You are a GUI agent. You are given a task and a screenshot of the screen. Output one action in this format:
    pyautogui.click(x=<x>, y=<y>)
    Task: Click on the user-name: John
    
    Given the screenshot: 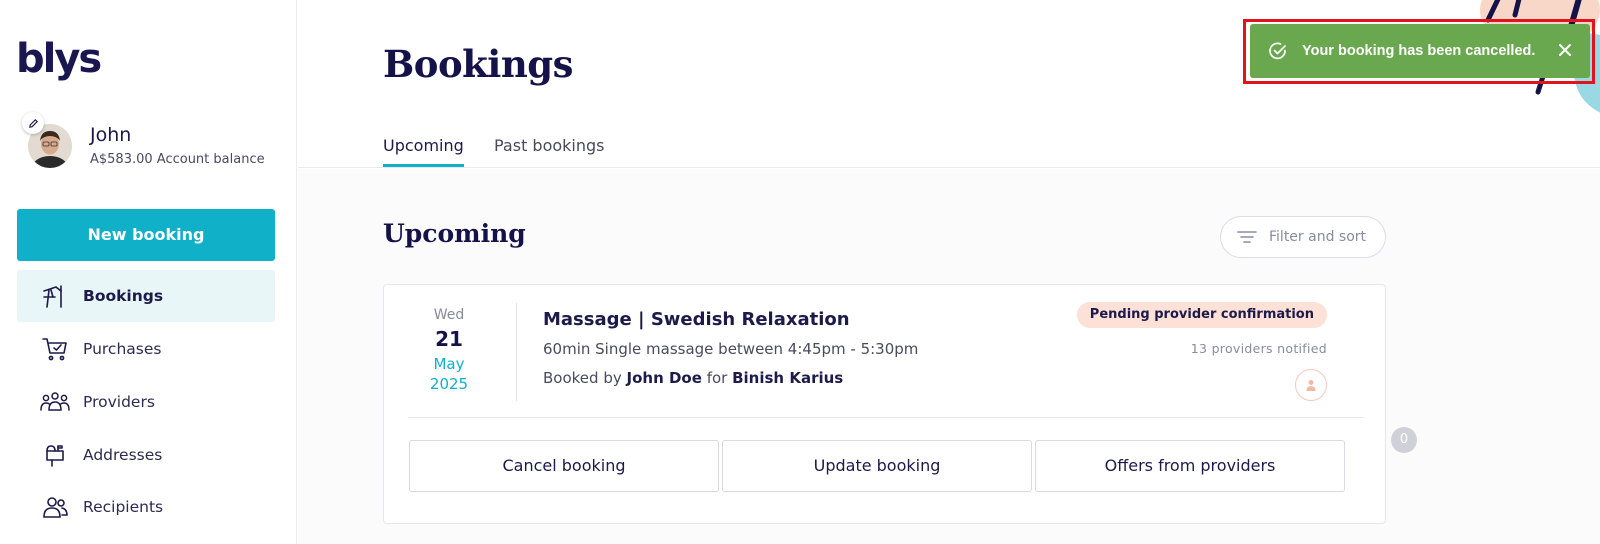 What is the action you would take?
    pyautogui.click(x=111, y=135)
    